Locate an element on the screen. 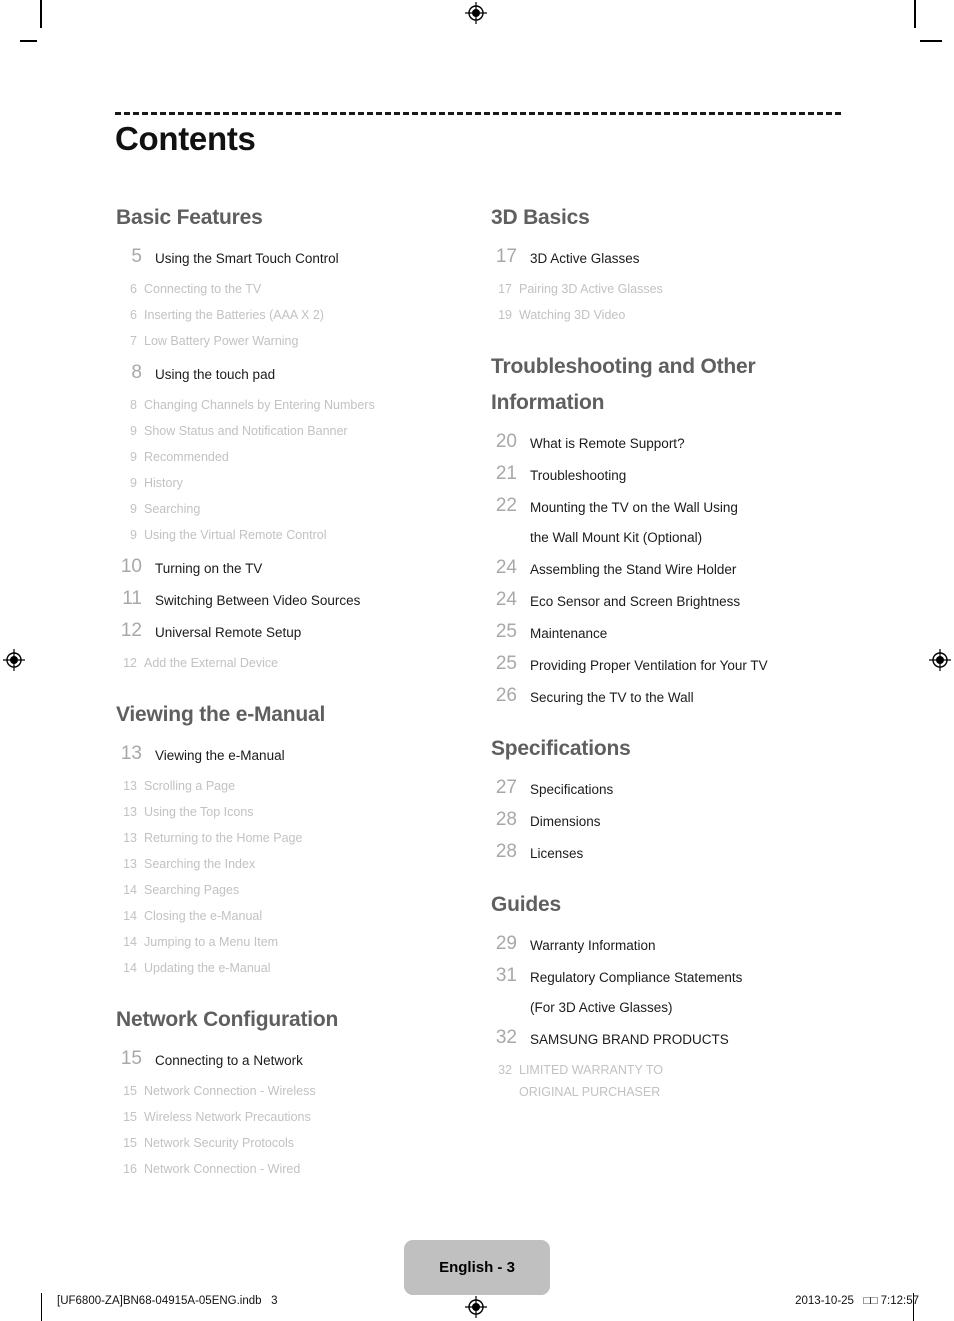  toc-entry-label-line: Turning on the TV is located at coordinates (209, 568).